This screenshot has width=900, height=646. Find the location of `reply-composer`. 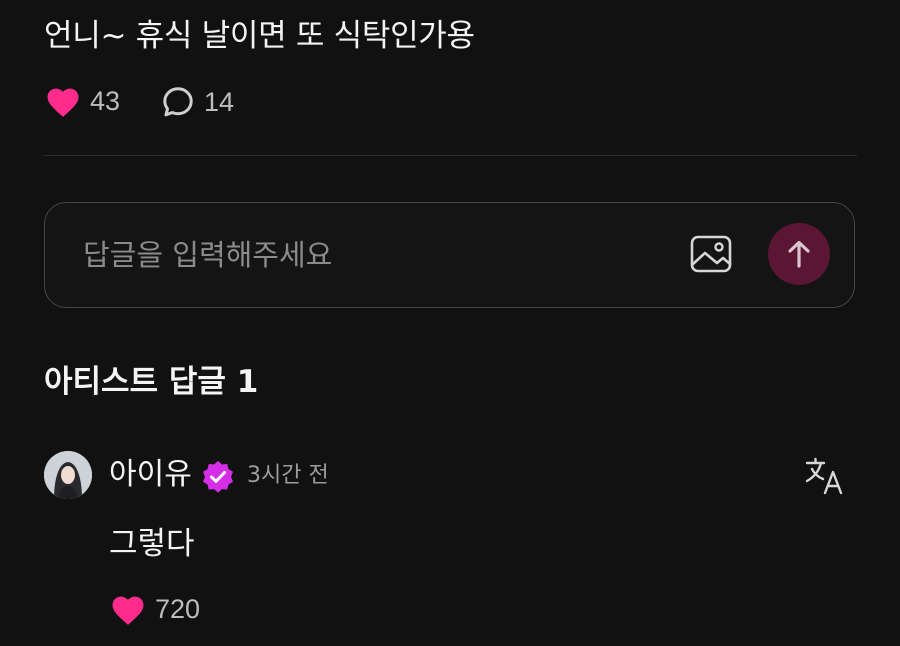

reply-composer is located at coordinates (449, 255).